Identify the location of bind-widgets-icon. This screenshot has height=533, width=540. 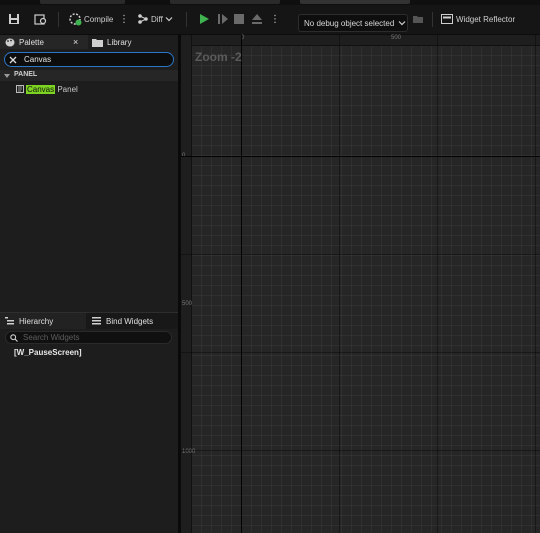
(96, 321).